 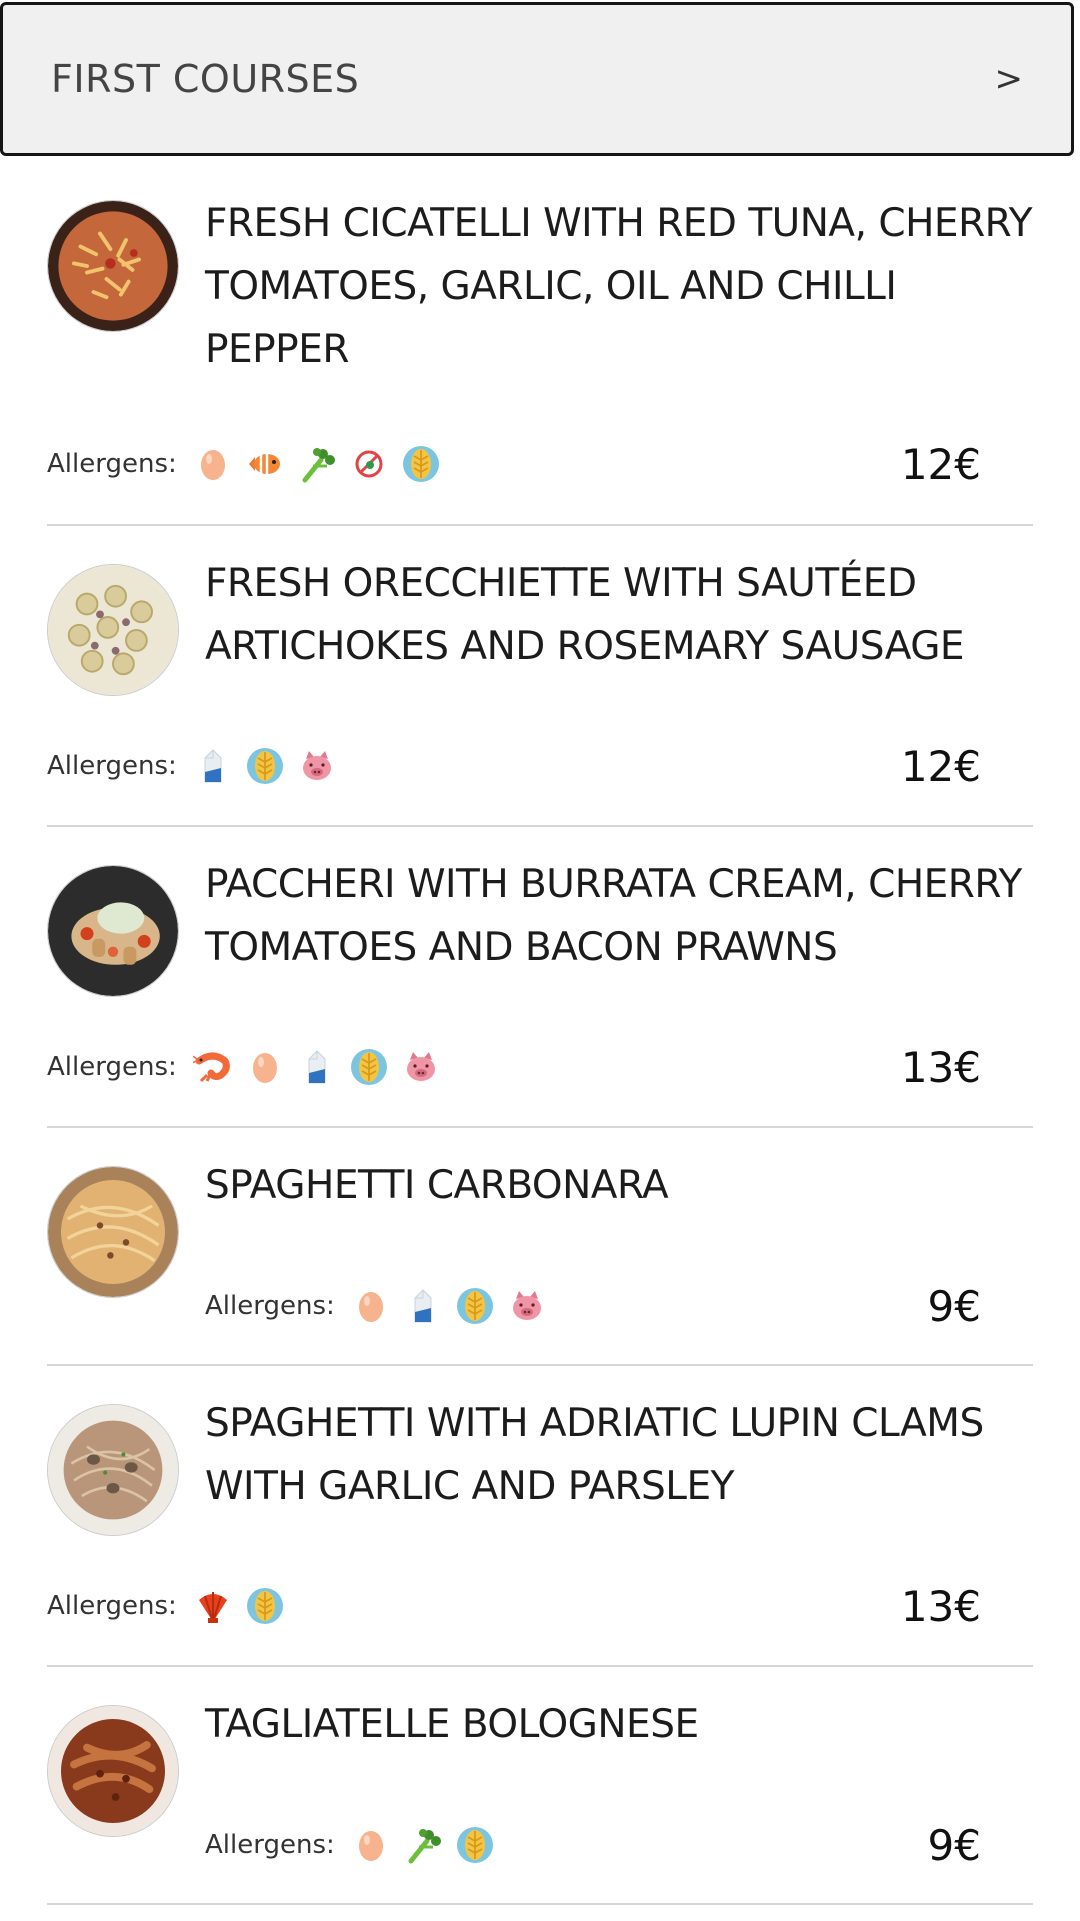 What do you see at coordinates (205, 79) in the screenshot?
I see `category-title: FIRST COURSES` at bounding box center [205, 79].